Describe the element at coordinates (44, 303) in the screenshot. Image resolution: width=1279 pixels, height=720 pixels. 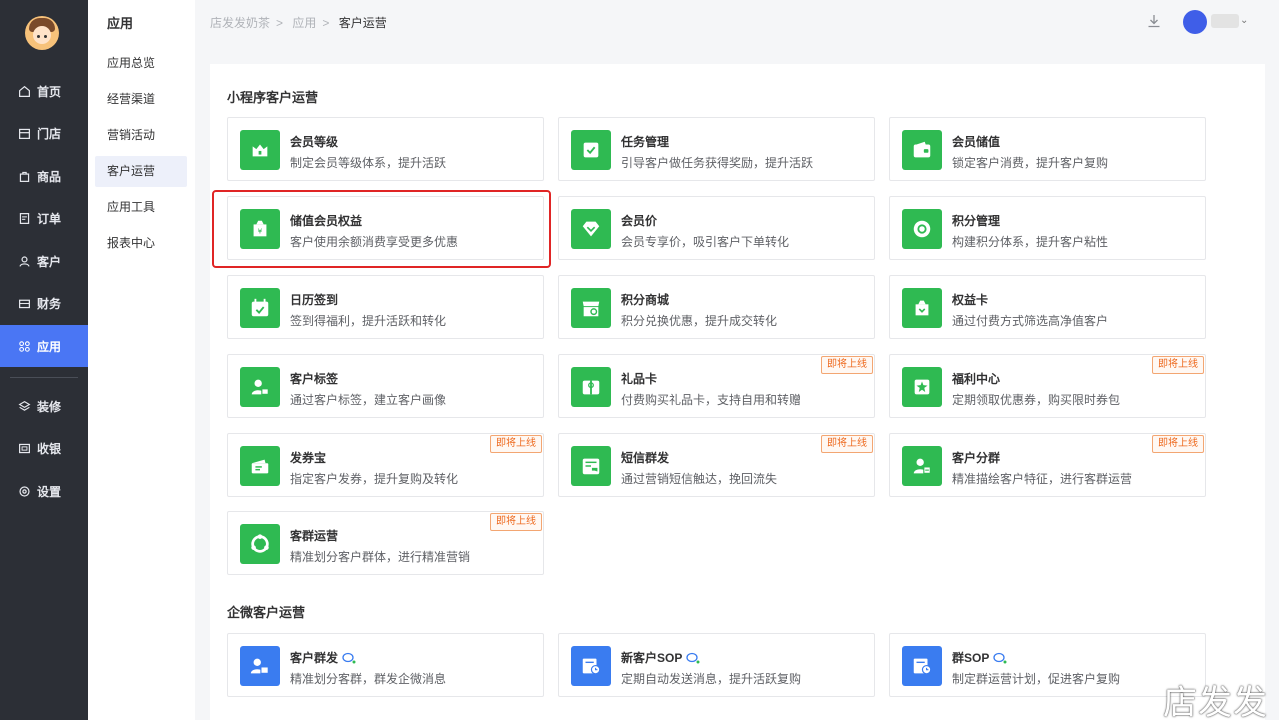
I see `nav-item-finance: 财务` at that location.